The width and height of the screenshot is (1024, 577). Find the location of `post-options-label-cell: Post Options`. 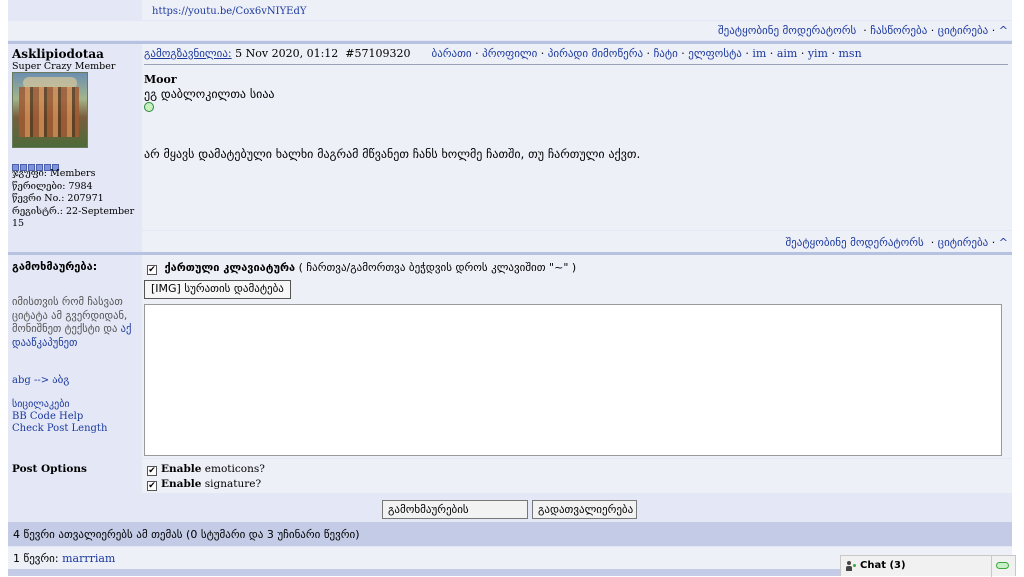

post-options-label-cell: Post Options is located at coordinates (74, 476).